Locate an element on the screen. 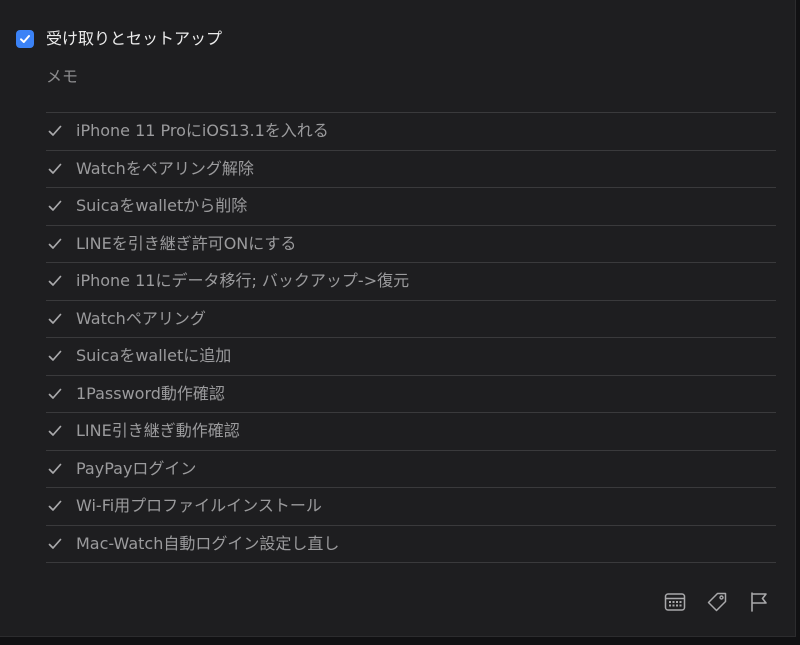 Image resolution: width=800 pixels, height=645 pixels. subtask-item: PayPayログイン is located at coordinates (411, 469).